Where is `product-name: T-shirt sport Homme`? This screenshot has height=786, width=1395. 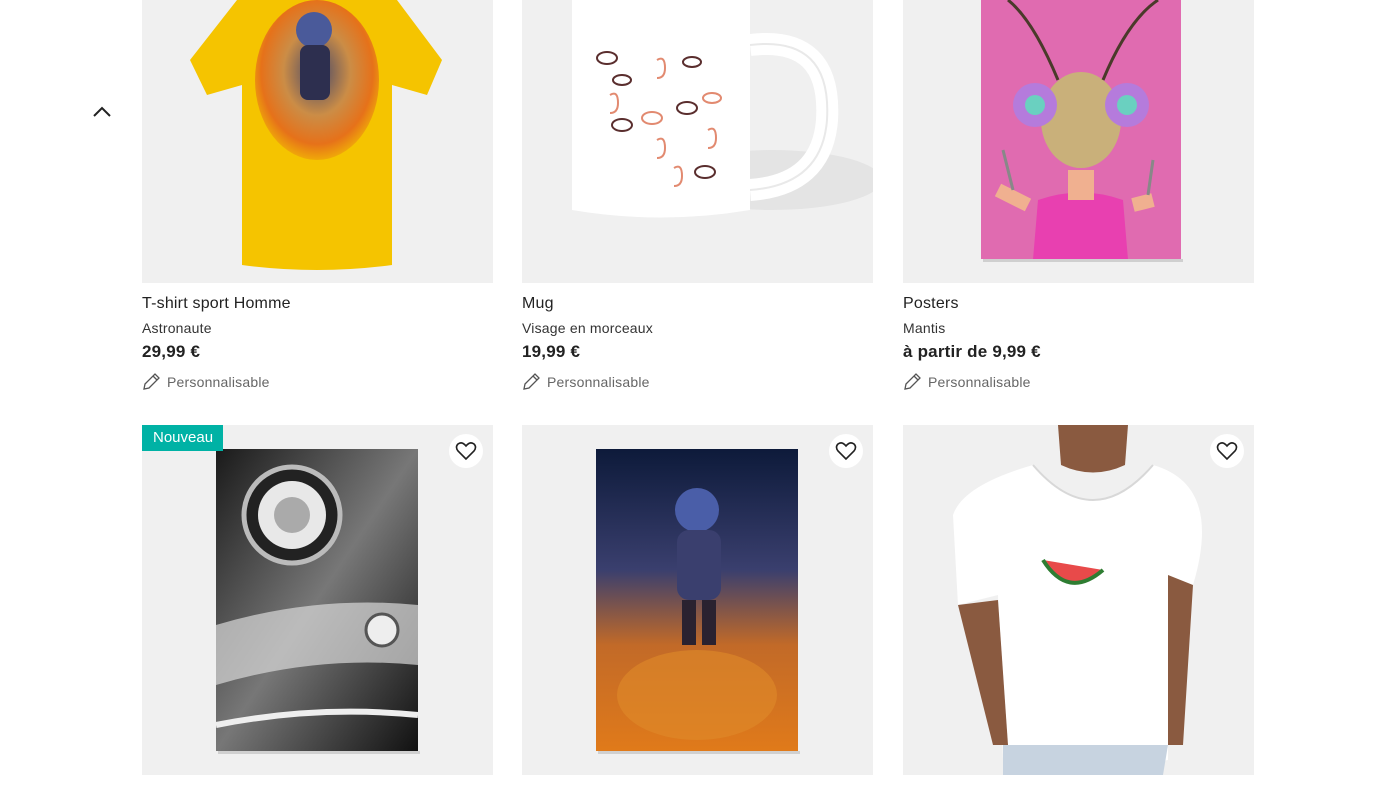
product-name: T-shirt sport Homme is located at coordinates (317, 304).